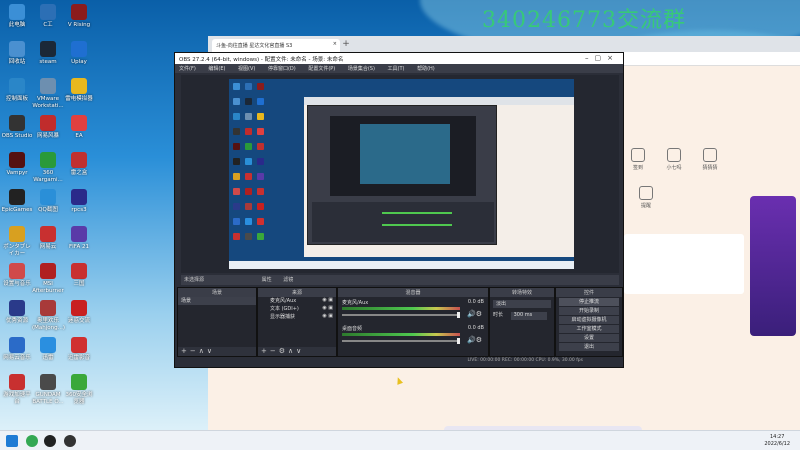  What do you see at coordinates (79, 136) in the screenshot?
I see `desktop-icon-label: EA` at bounding box center [79, 136].